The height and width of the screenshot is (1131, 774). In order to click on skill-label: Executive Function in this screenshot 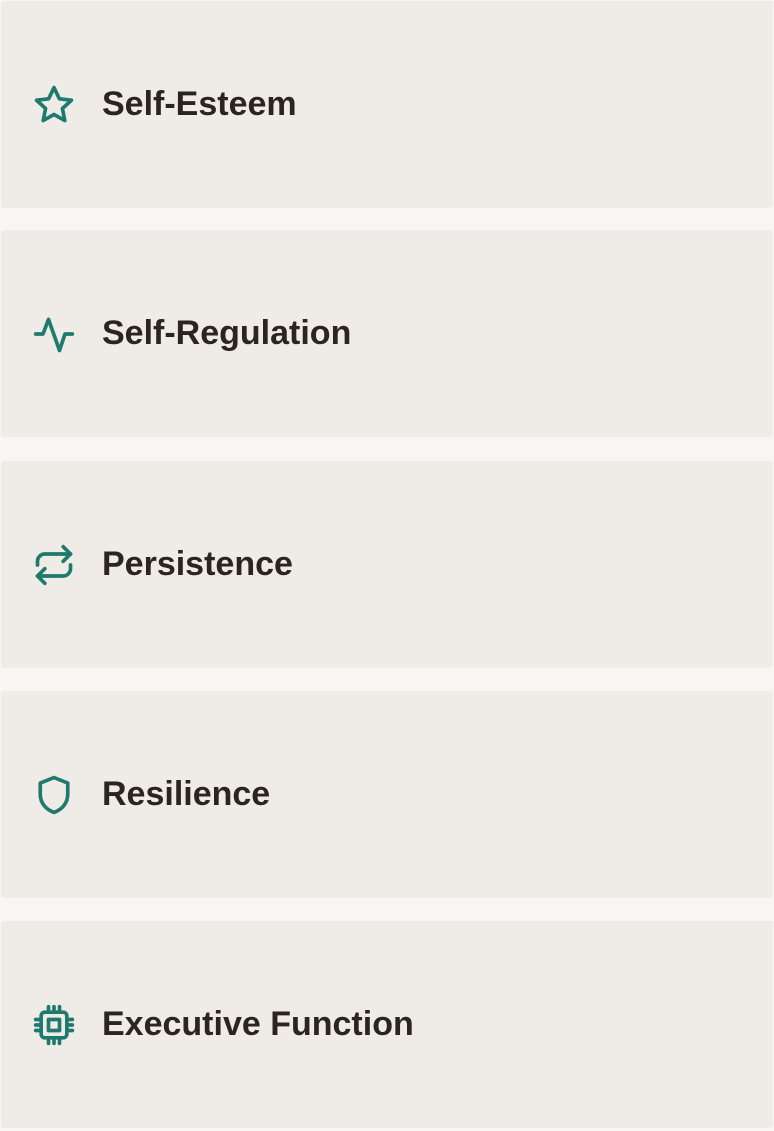, I will do `click(258, 1024)`.